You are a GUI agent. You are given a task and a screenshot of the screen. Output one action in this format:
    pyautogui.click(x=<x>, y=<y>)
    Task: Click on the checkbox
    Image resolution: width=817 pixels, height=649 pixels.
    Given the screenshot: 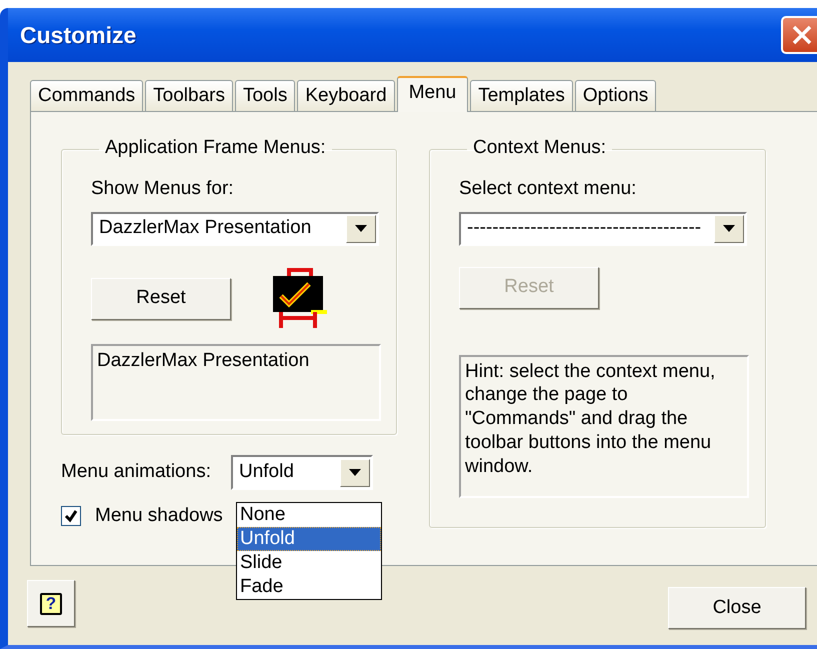 What is the action you would take?
    pyautogui.click(x=71, y=516)
    